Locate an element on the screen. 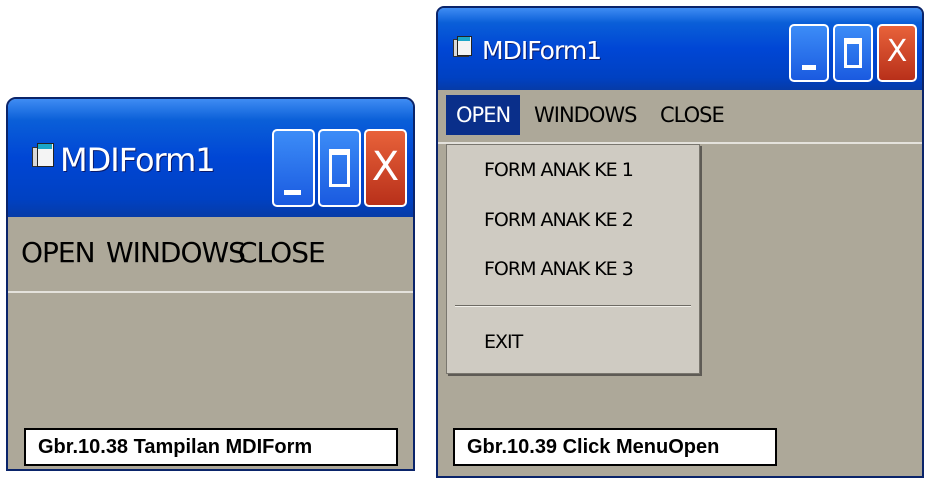  menu-separator is located at coordinates (573, 306).